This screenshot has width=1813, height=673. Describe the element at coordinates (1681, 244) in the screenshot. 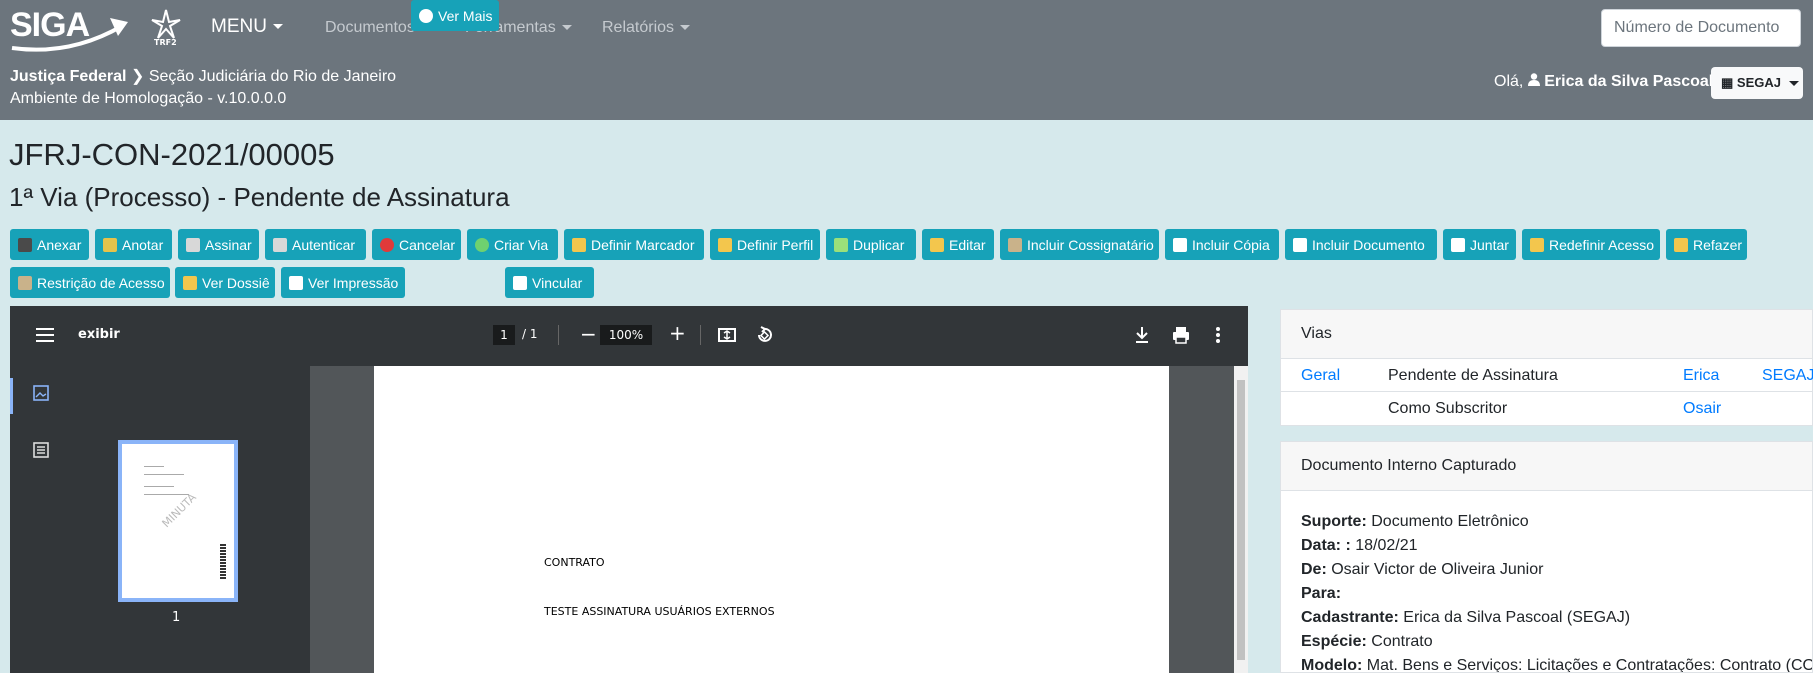

I see `warning-icon` at that location.